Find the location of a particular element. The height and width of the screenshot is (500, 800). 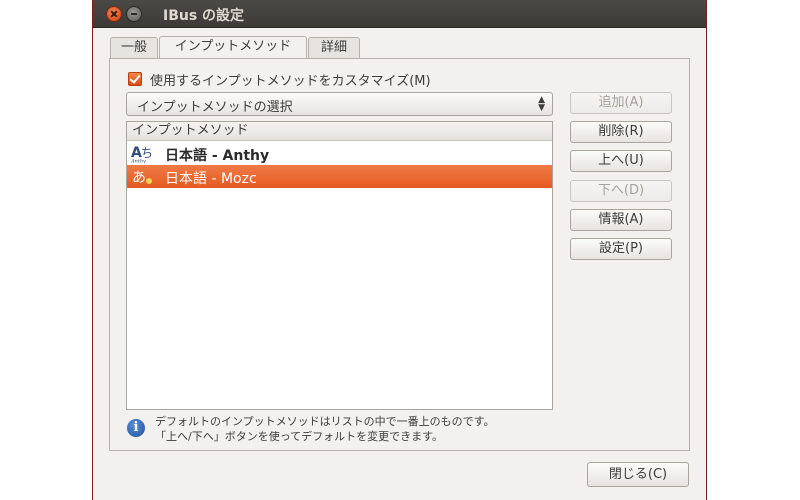

tab-general: 一般 is located at coordinates (134, 47).